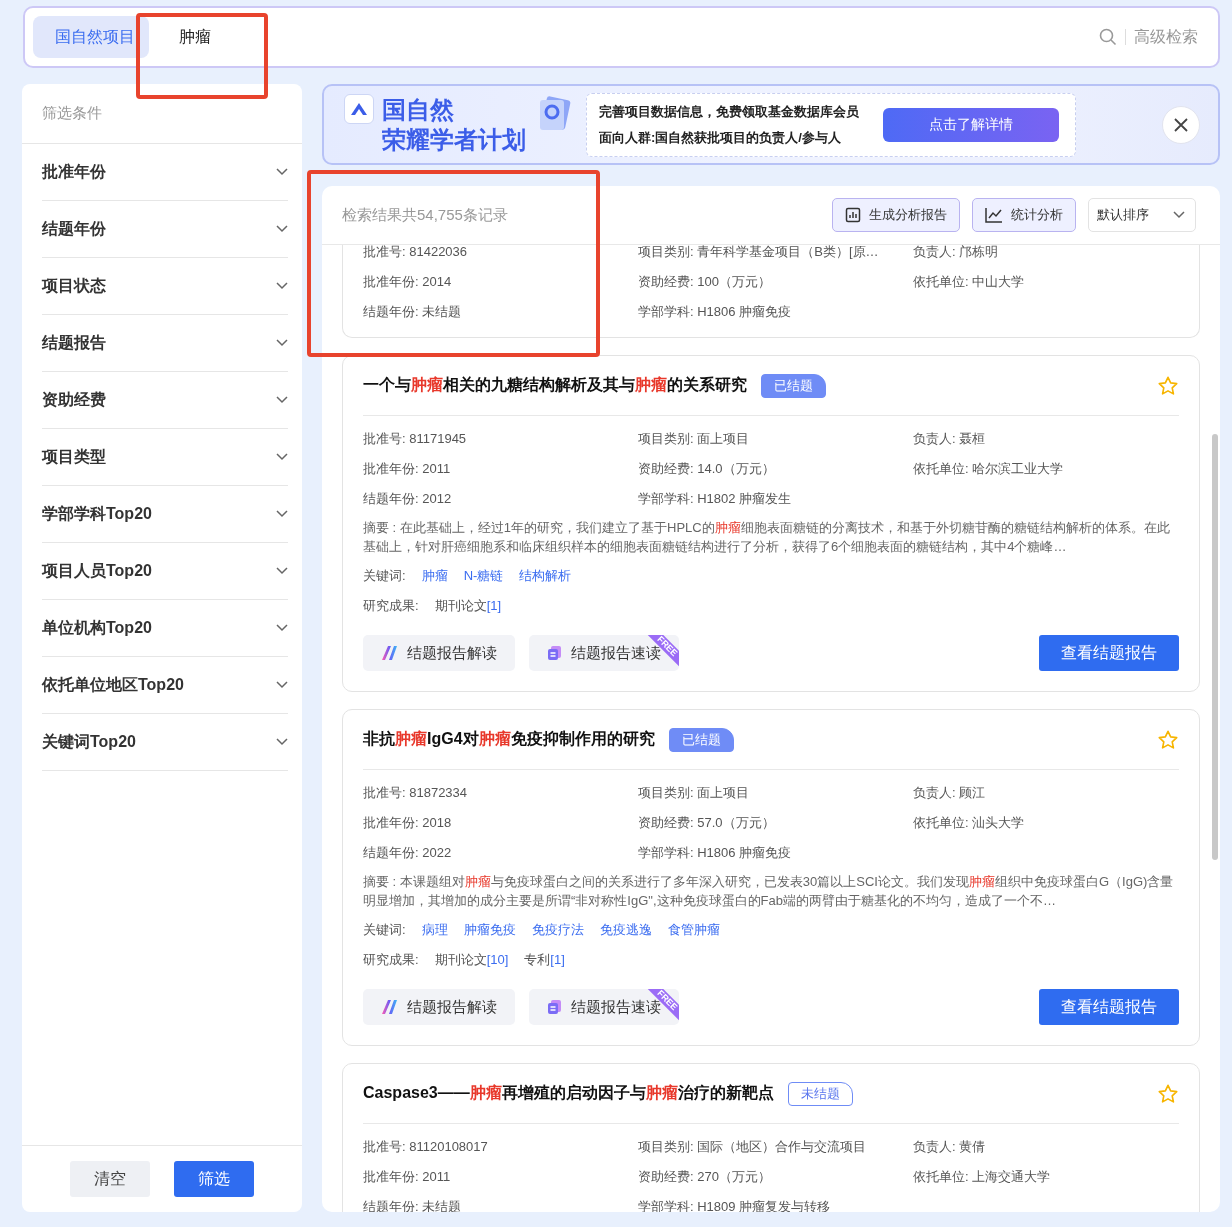 The height and width of the screenshot is (1227, 1232). I want to click on search-query: 肿瘤, so click(639, 37).